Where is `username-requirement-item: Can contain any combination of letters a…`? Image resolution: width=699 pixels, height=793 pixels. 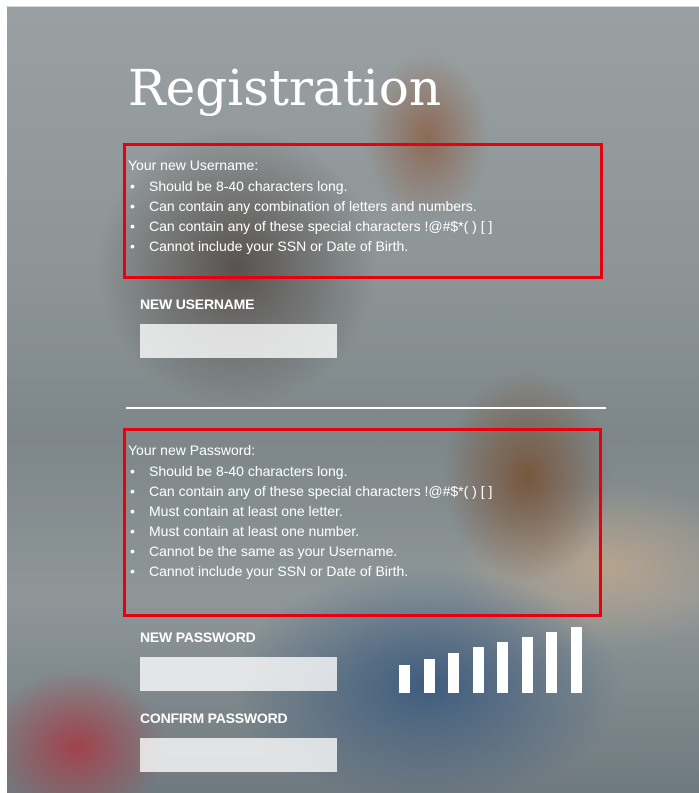 username-requirement-item: Can contain any combination of letters a… is located at coordinates (311, 206).